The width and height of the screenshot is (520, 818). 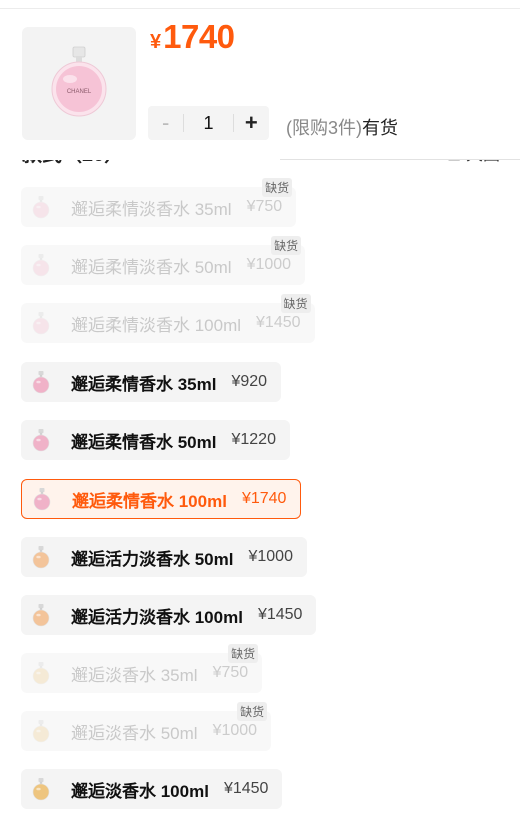 I want to click on variant-price: ¥920, so click(x=249, y=381).